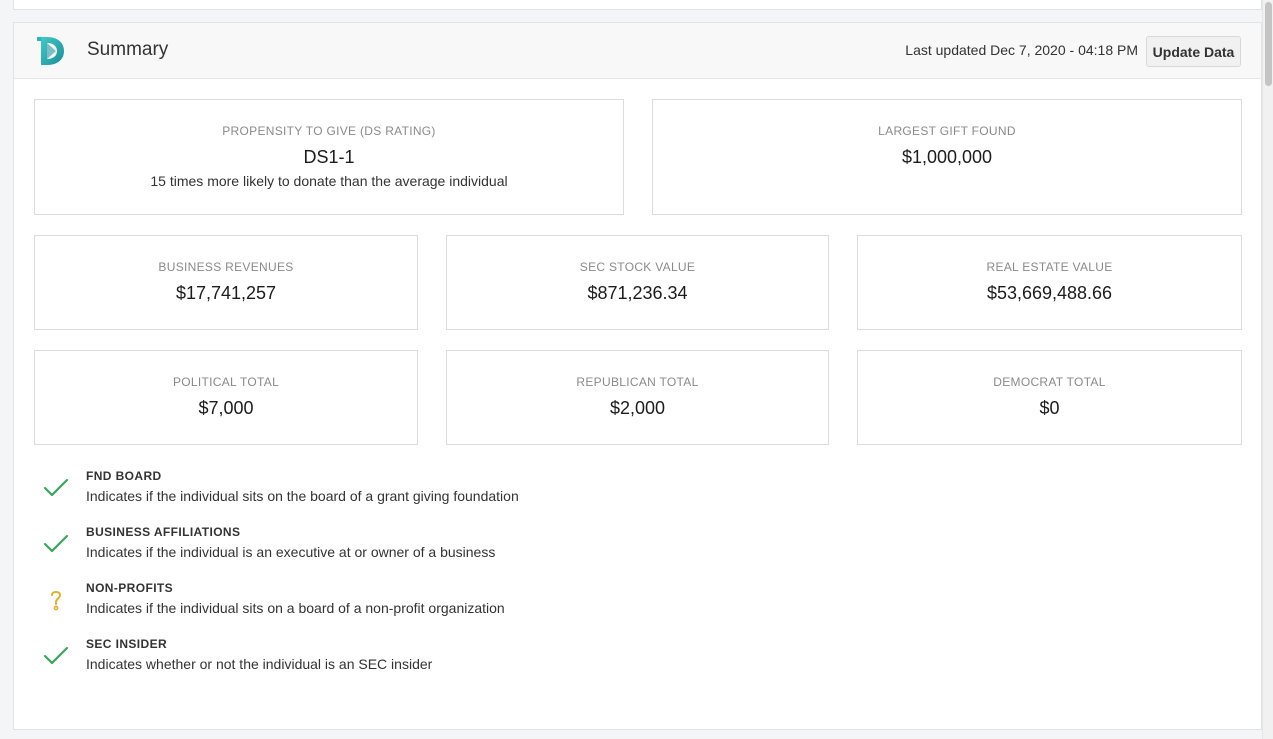  Describe the element at coordinates (329, 131) in the screenshot. I see `propensity-label: PROPENSITY TO GIVE (DS RATING)` at that location.